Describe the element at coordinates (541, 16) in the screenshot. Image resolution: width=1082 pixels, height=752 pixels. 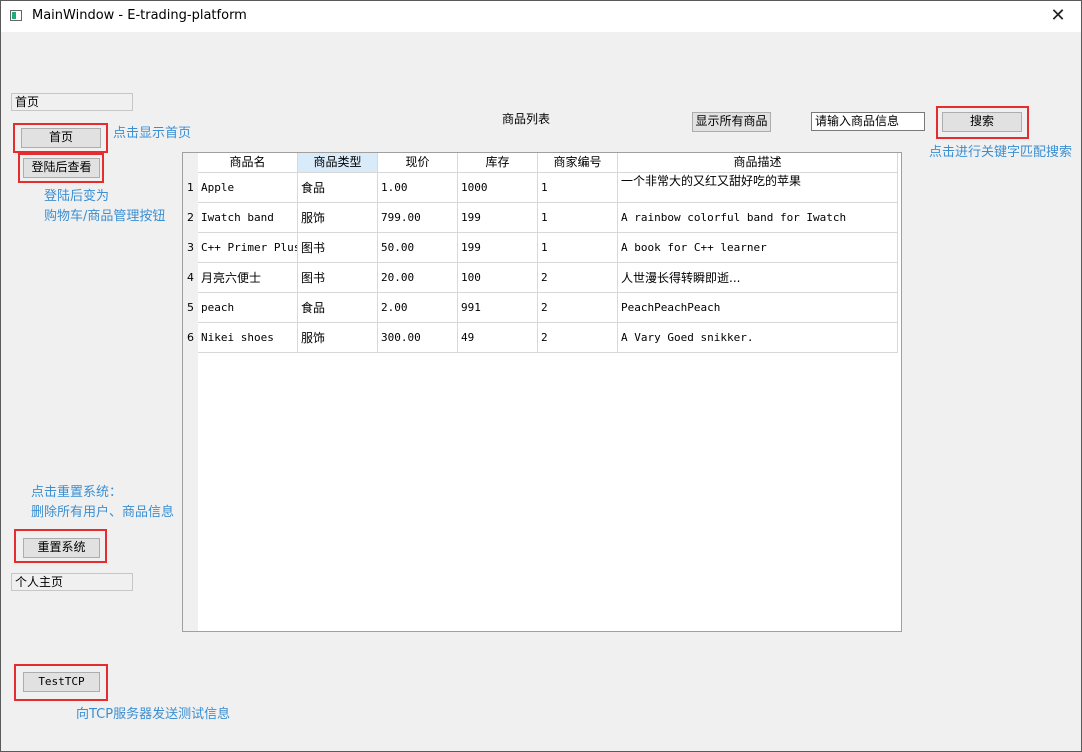
I see `title-bar: MainWindow - E-trading-platform ✕` at that location.